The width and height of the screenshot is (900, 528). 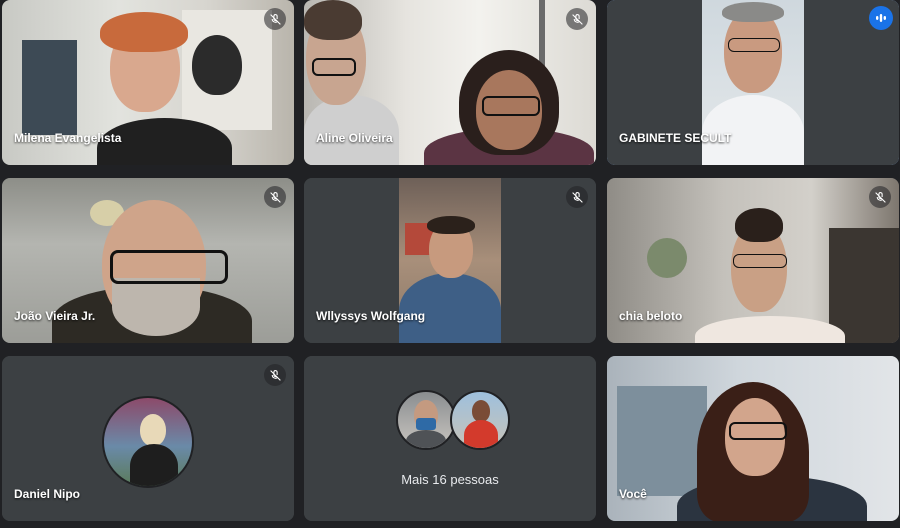 What do you see at coordinates (662, 441) in the screenshot?
I see `window` at bounding box center [662, 441].